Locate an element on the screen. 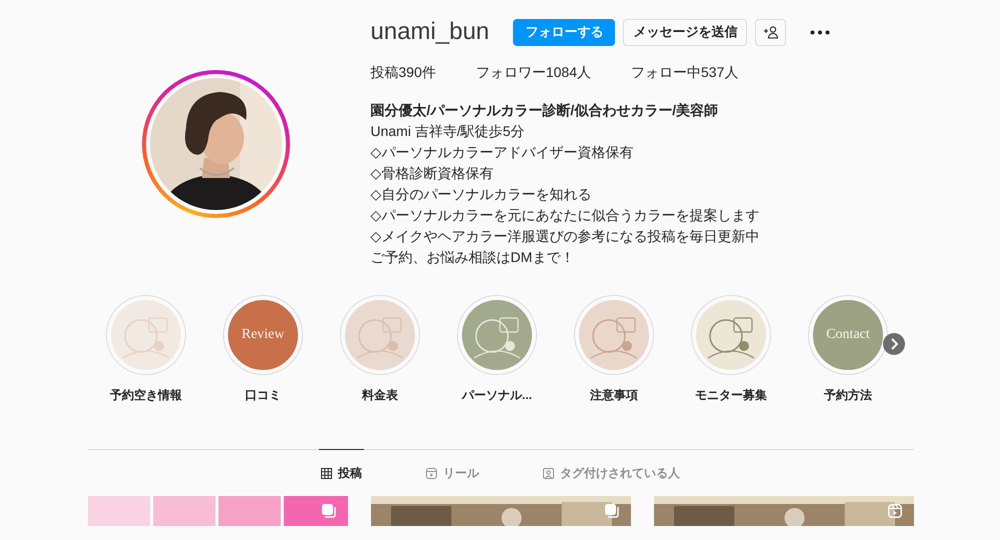 Image resolution: width=1000 pixels, height=540 pixels. stat-count: 投稿390件 is located at coordinates (403, 73).